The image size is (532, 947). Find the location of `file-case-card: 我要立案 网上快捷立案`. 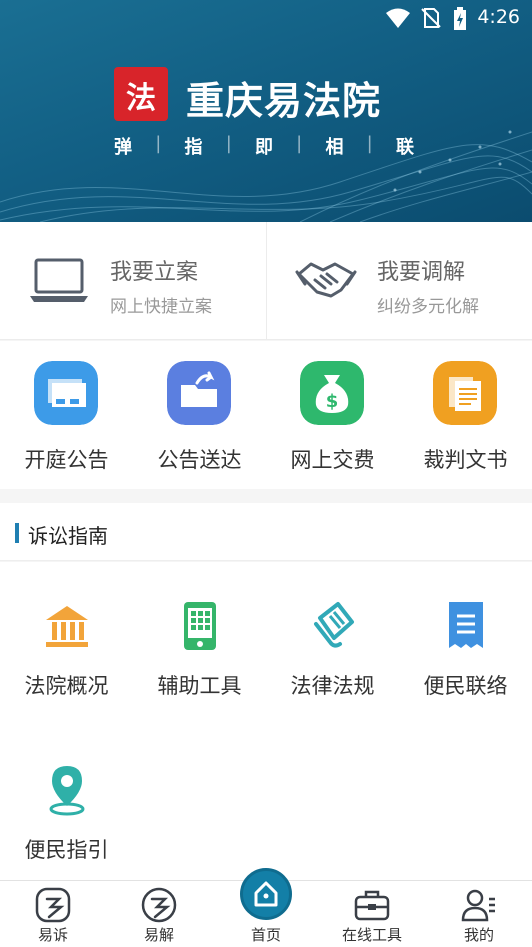

file-case-card: 我要立案 网上快捷立案 is located at coordinates (133, 281).